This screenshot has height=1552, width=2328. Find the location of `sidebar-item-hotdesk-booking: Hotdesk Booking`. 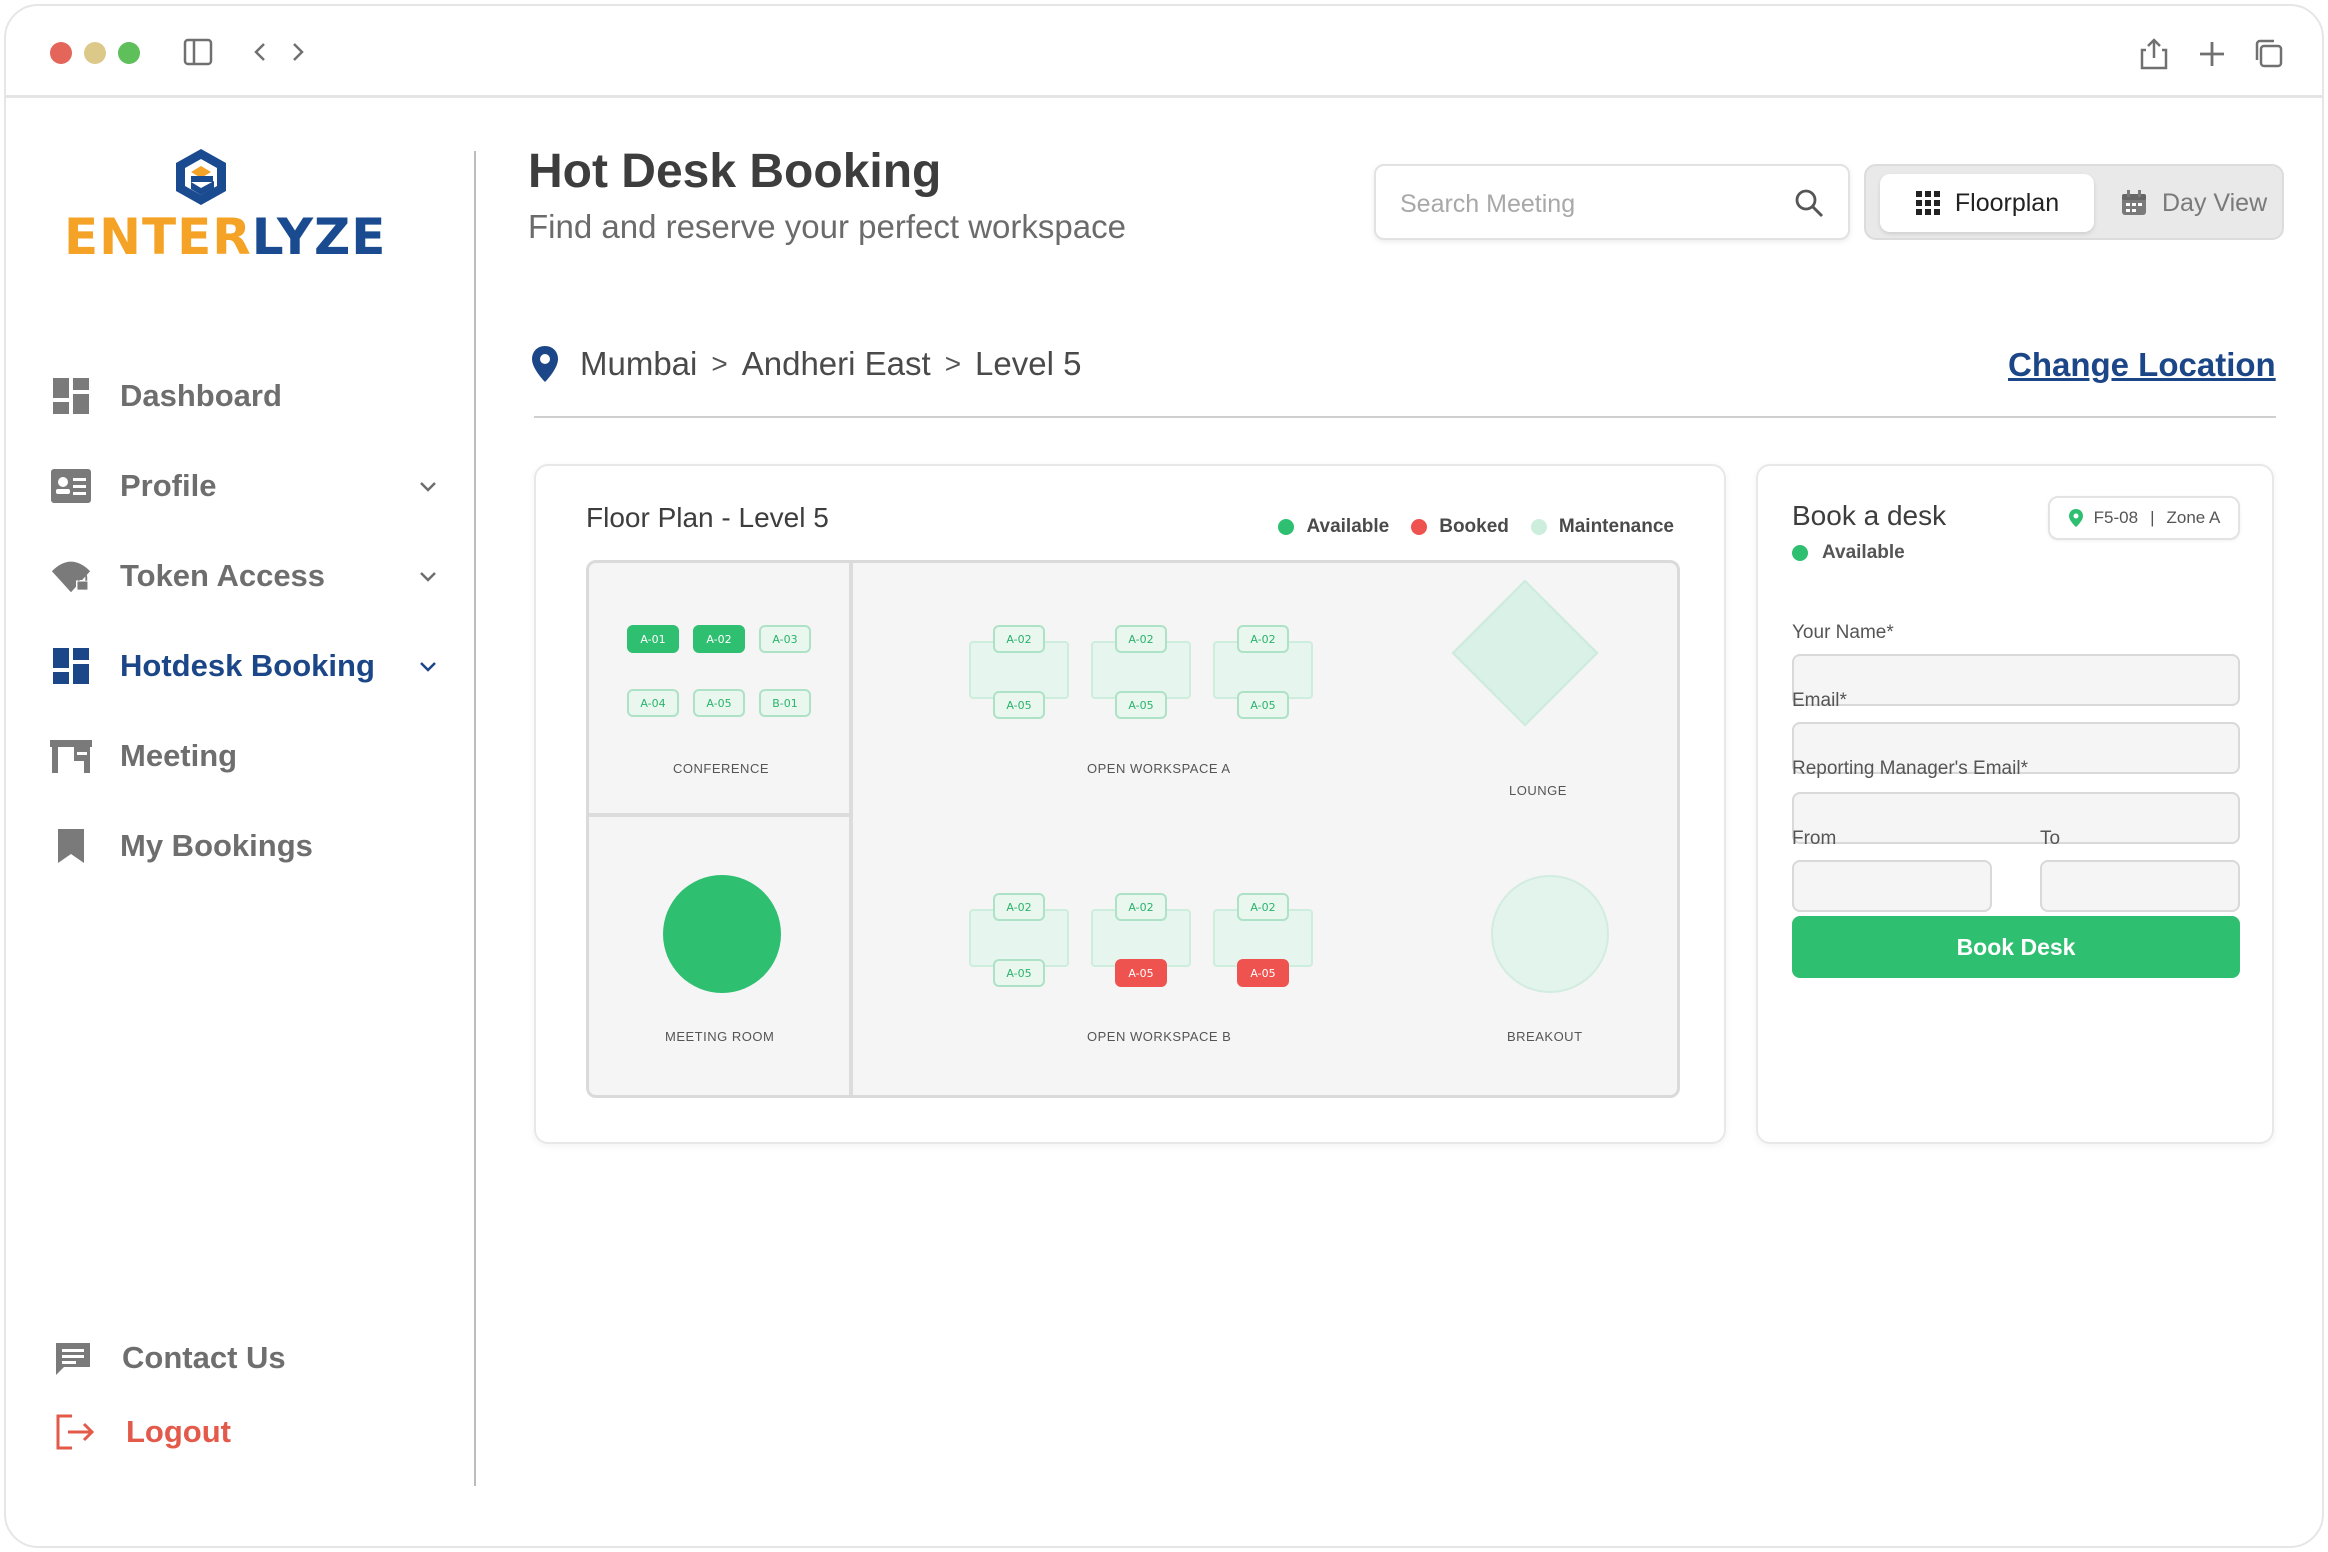

sidebar-item-hotdesk-booking: Hotdesk Booking is located at coordinates (250, 666).